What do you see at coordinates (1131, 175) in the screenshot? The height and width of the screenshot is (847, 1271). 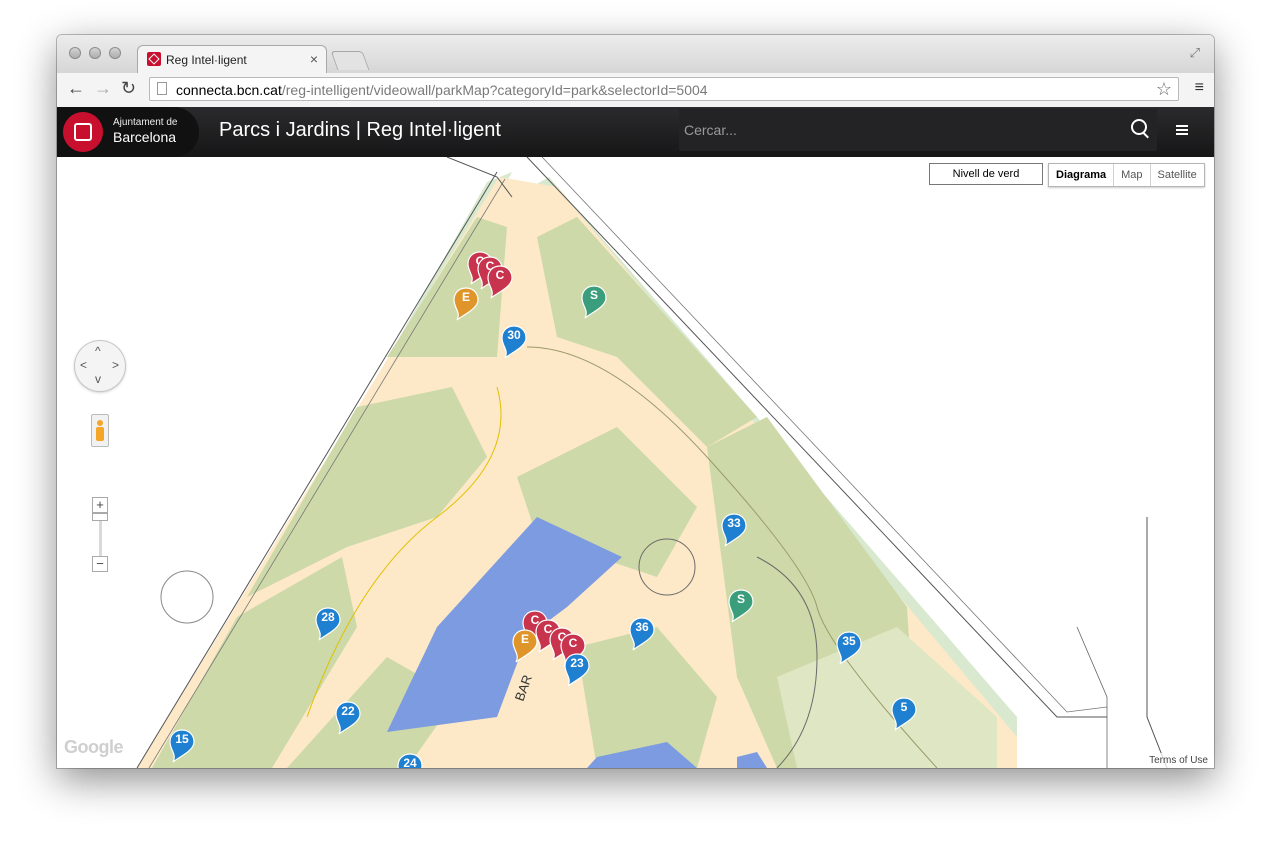 I see `map-type-map: Map` at bounding box center [1131, 175].